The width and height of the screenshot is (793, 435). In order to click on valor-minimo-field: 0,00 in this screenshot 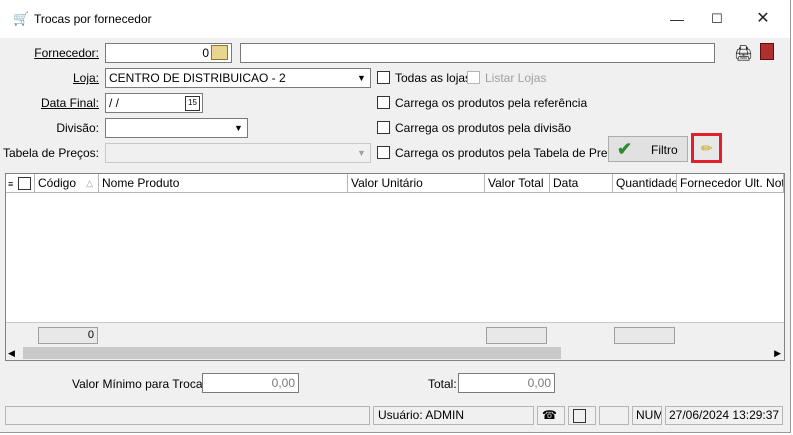, I will do `click(250, 383)`.